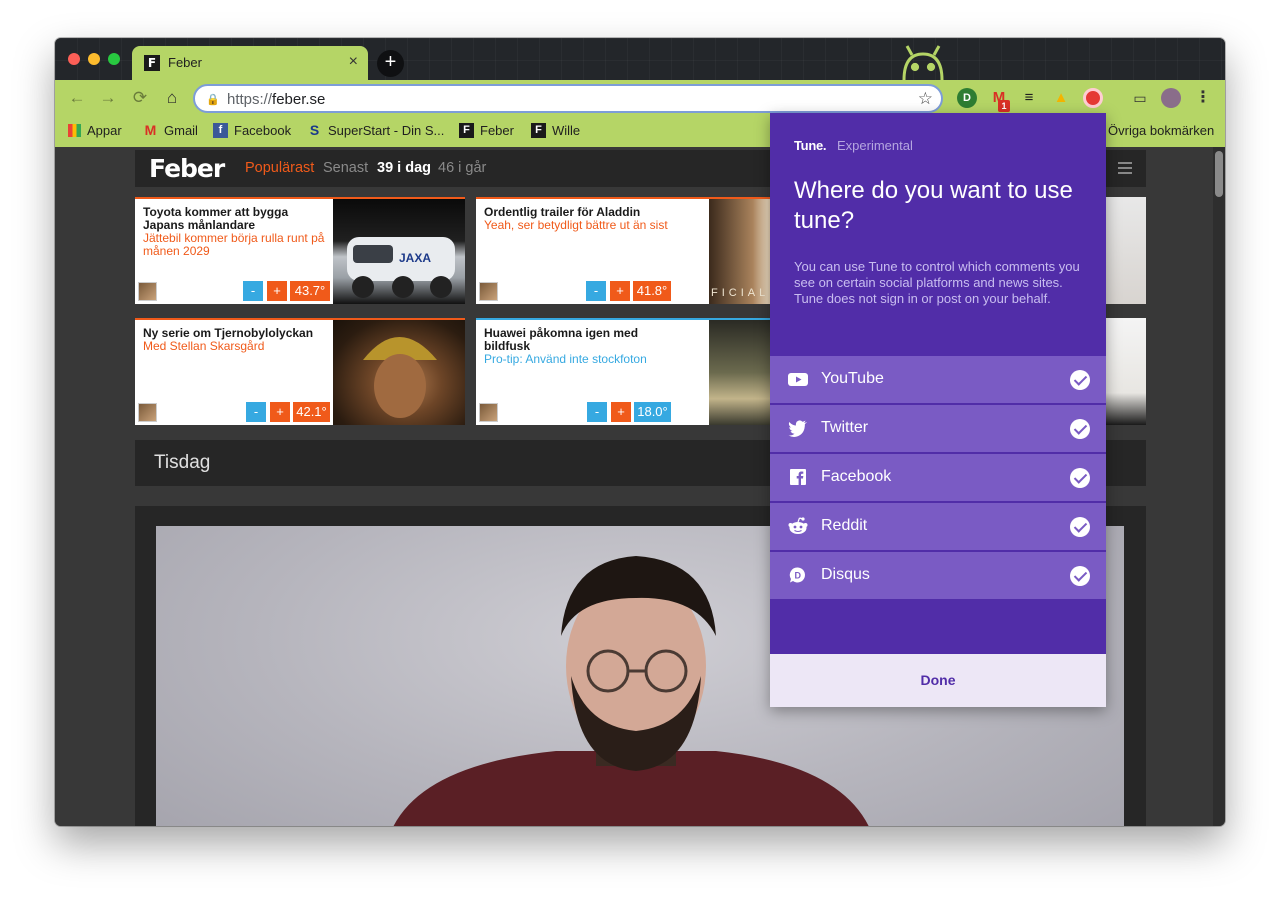  I want to click on tune-brand: Tune., so click(810, 145).